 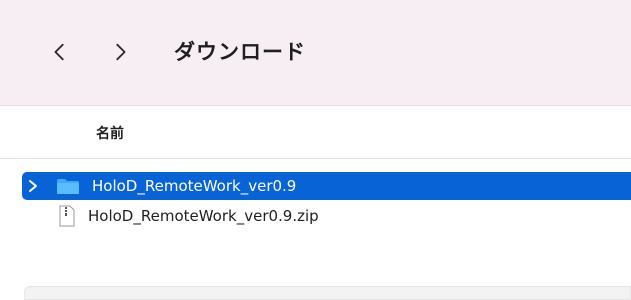 What do you see at coordinates (67, 216) in the screenshot?
I see `zip-file-icon` at bounding box center [67, 216].